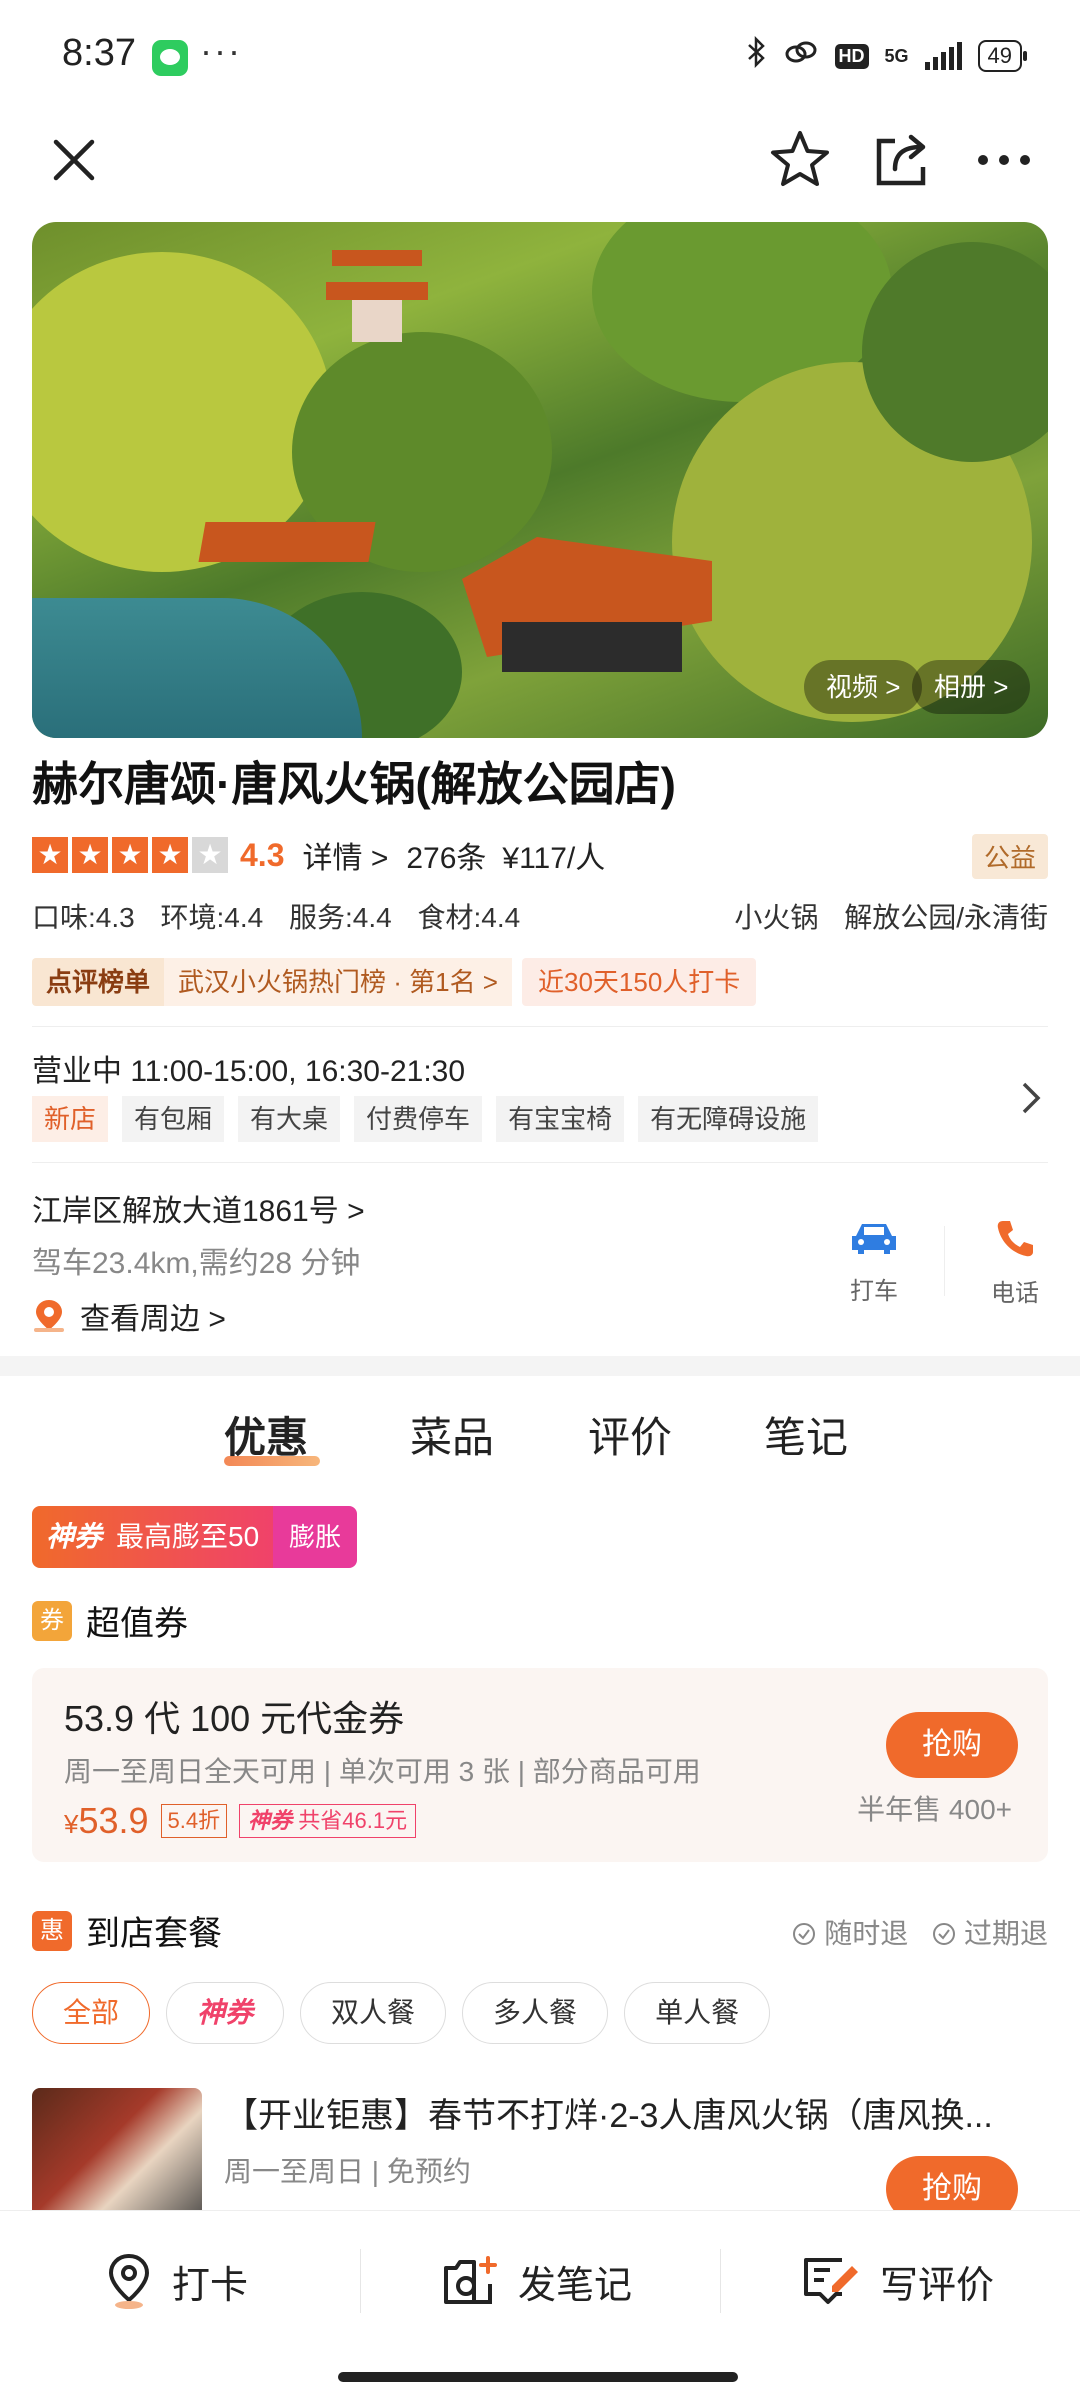  I want to click on tab-dishes: 菜品, so click(452, 1434).